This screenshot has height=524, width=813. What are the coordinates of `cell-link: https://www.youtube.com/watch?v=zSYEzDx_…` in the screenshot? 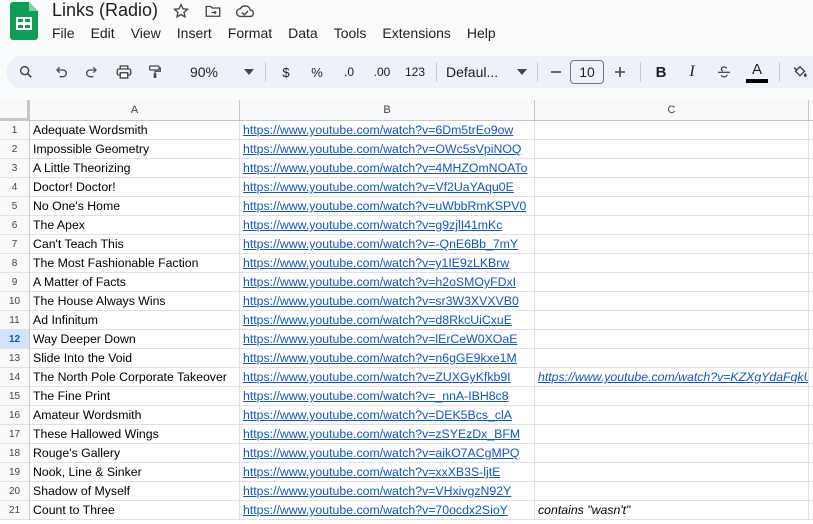 It's located at (387, 434).